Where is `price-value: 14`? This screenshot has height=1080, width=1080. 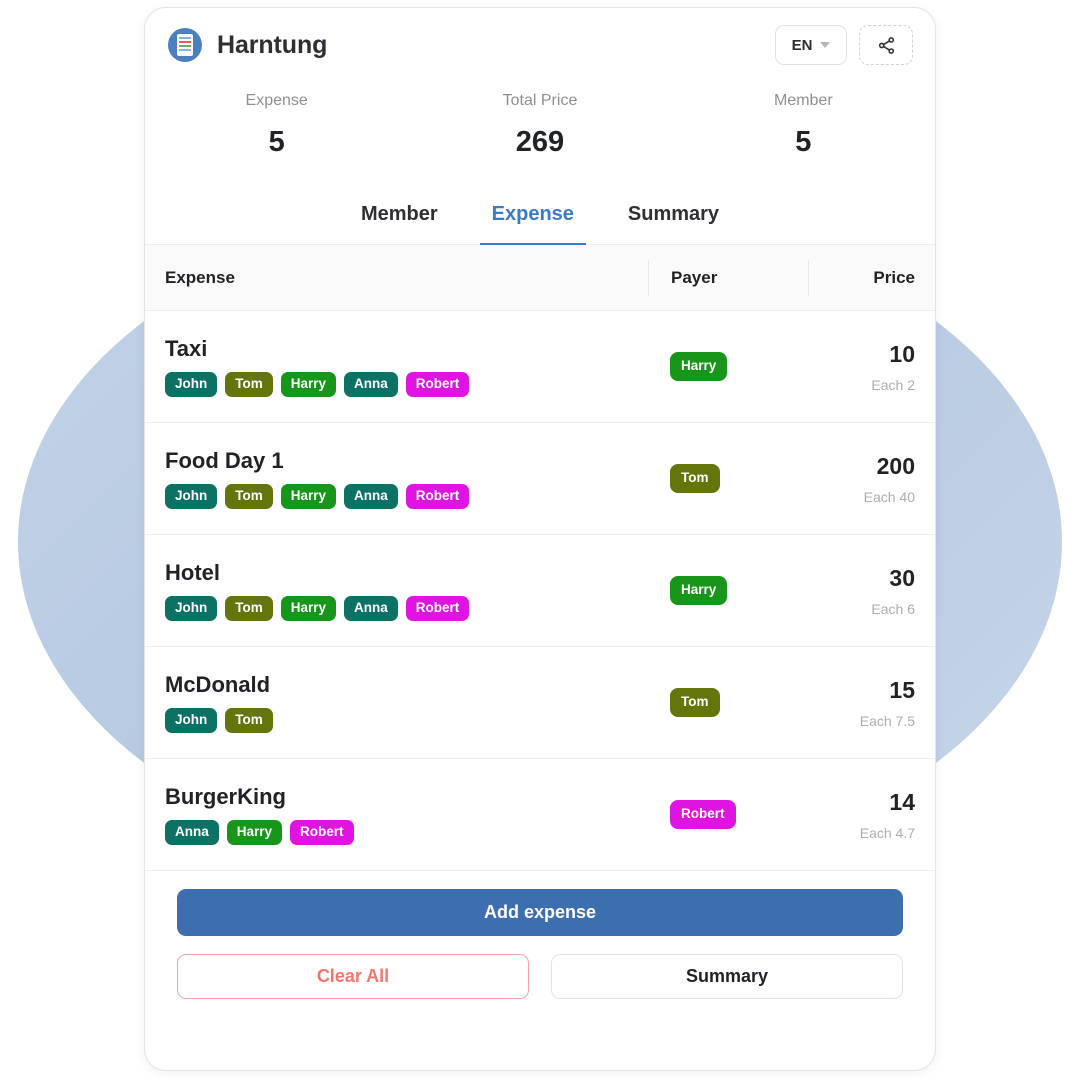
price-value: 14 is located at coordinates (902, 801).